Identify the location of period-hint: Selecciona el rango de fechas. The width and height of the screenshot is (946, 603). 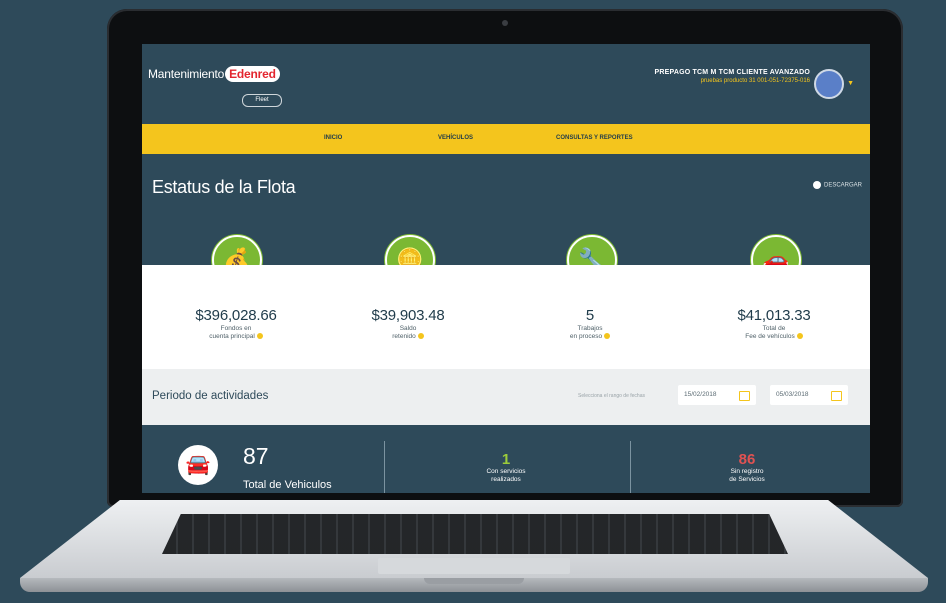
(611, 396).